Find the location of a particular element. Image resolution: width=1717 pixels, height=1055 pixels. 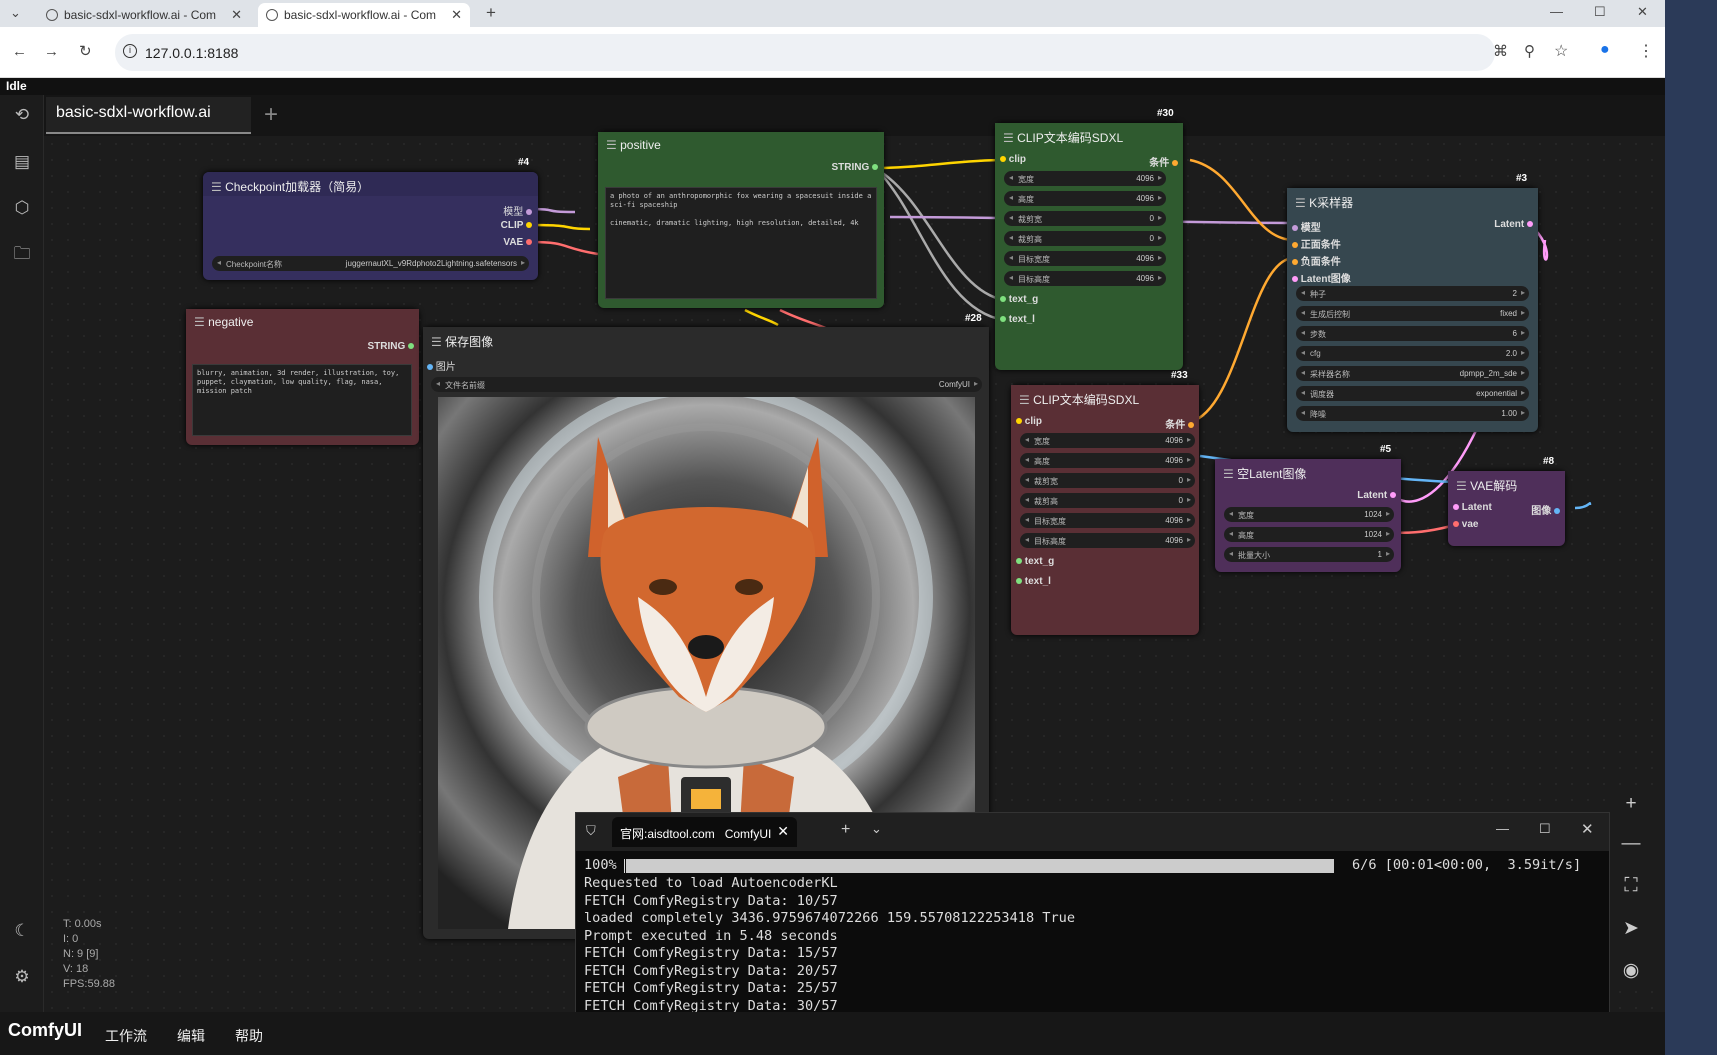

fit-view-icon: ⛶ is located at coordinates (1631, 886).